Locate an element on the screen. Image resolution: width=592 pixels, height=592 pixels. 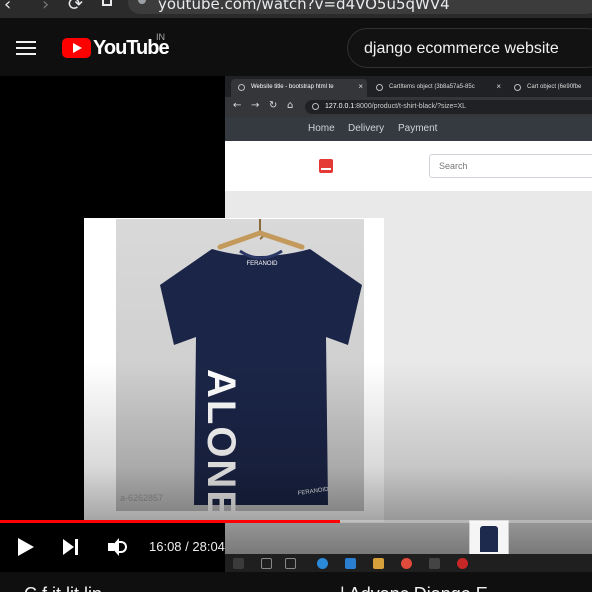
terminal-icon is located at coordinates (434, 563).